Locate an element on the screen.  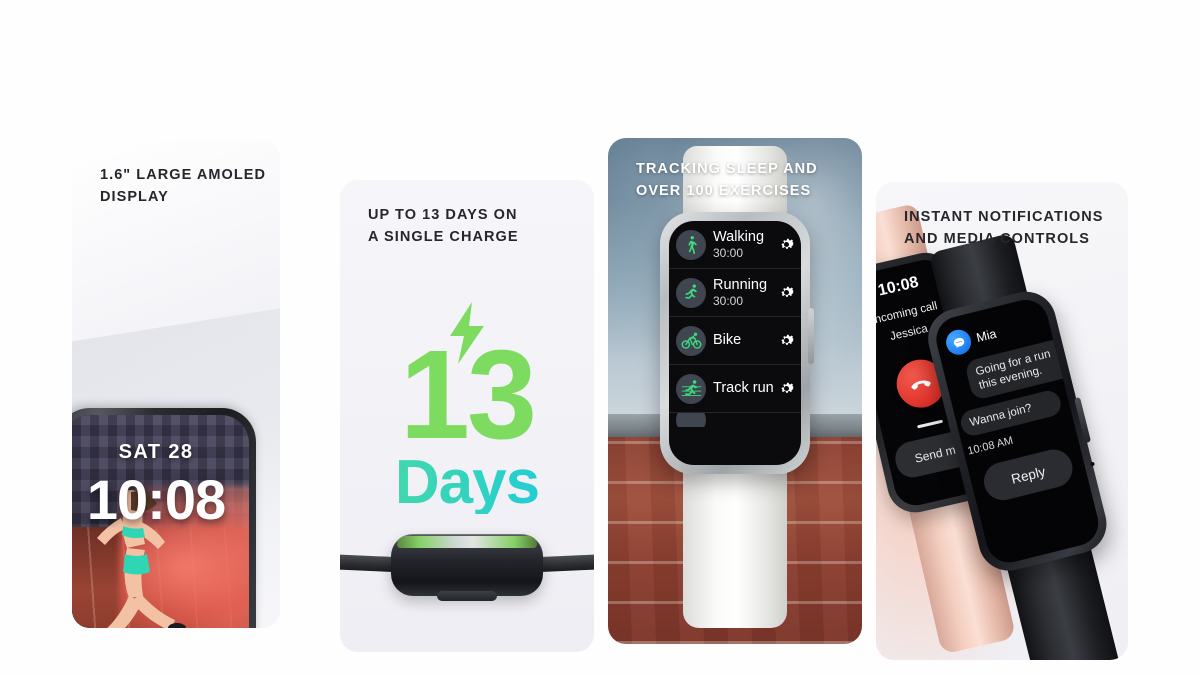
list-item-text: Walking 30:00 is located at coordinates (745, 245).